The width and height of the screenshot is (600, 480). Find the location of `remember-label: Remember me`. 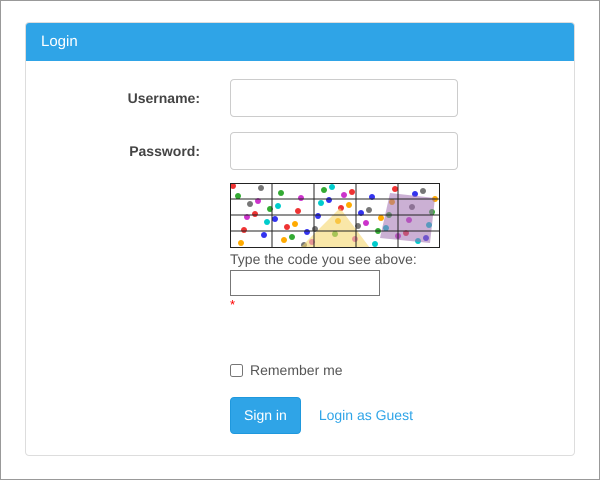

remember-label: Remember me is located at coordinates (296, 370).